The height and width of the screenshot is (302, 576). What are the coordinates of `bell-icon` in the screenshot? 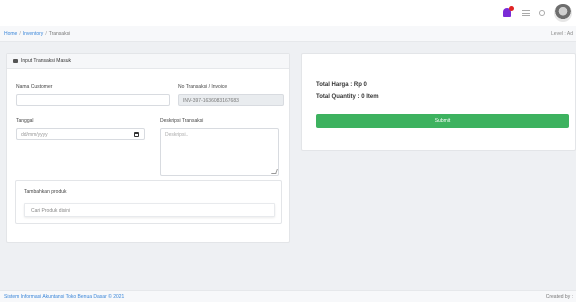 It's located at (507, 12).